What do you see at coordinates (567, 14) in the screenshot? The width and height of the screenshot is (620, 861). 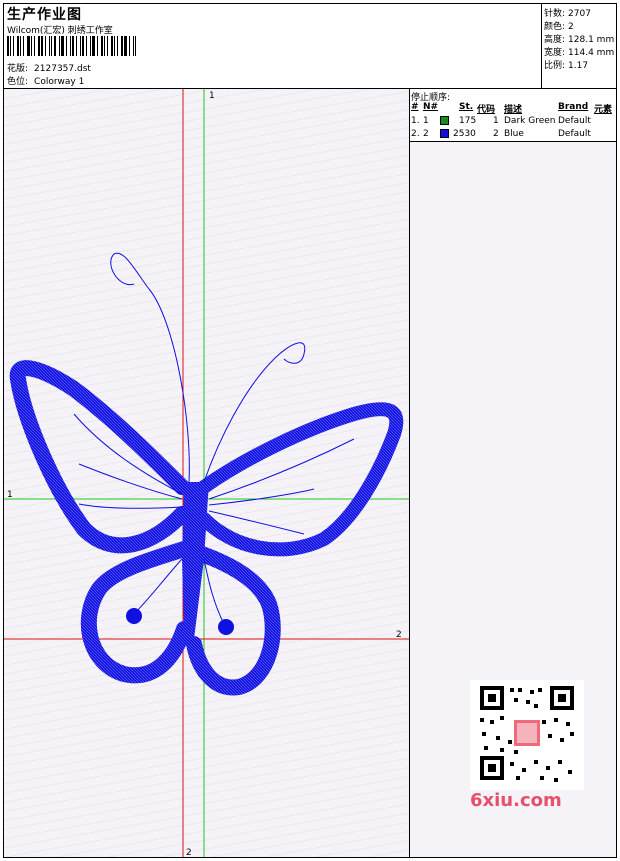 I see `stat-stitches: 针数: 2707` at bounding box center [567, 14].